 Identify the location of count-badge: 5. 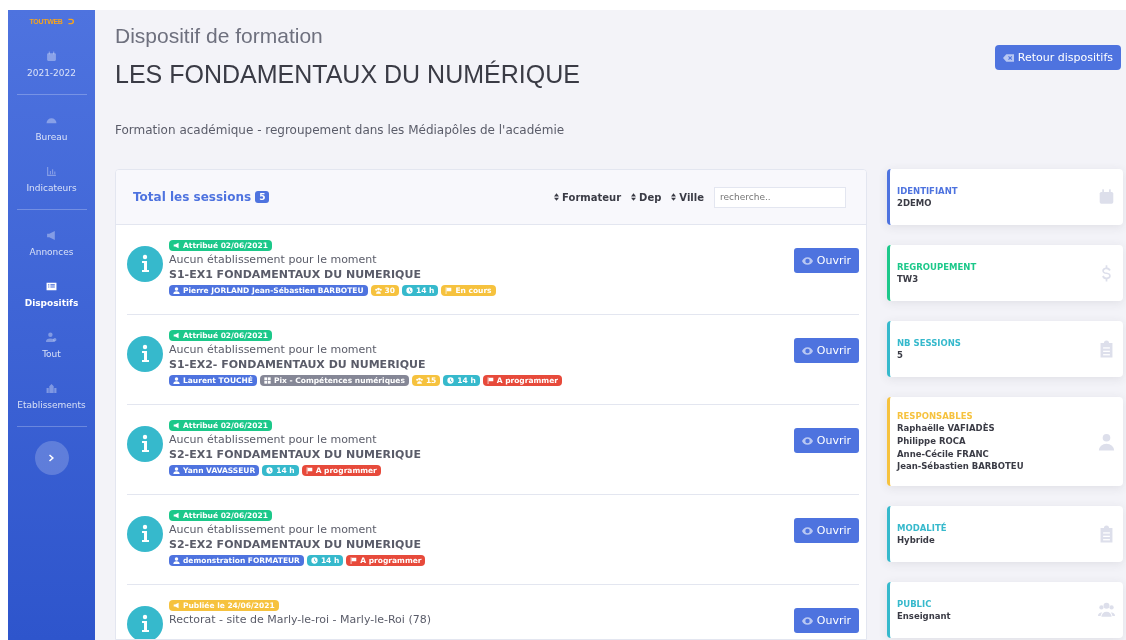
(262, 197).